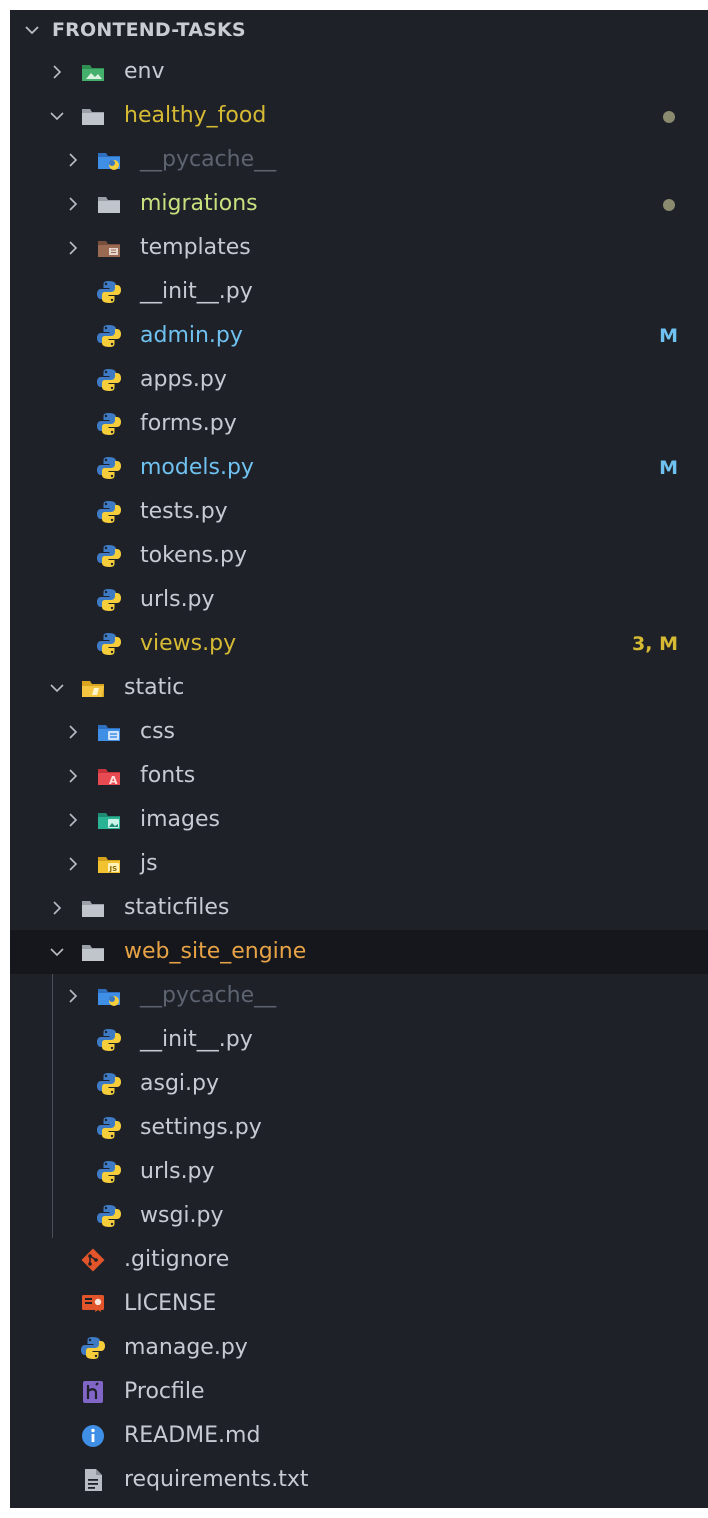 The image size is (708, 1518). Describe the element at coordinates (93, 1436) in the screenshot. I see `info-icon` at that location.